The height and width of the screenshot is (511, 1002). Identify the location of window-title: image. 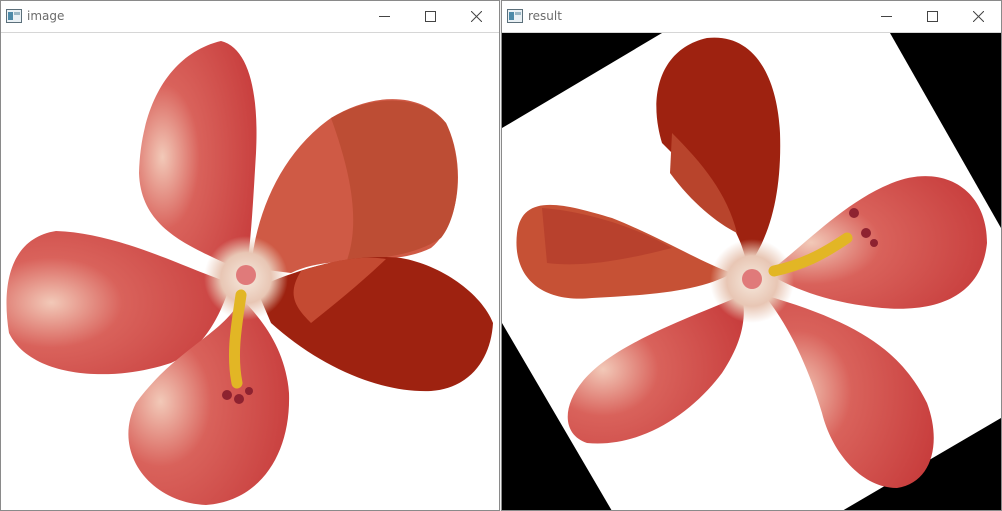
(46, 16).